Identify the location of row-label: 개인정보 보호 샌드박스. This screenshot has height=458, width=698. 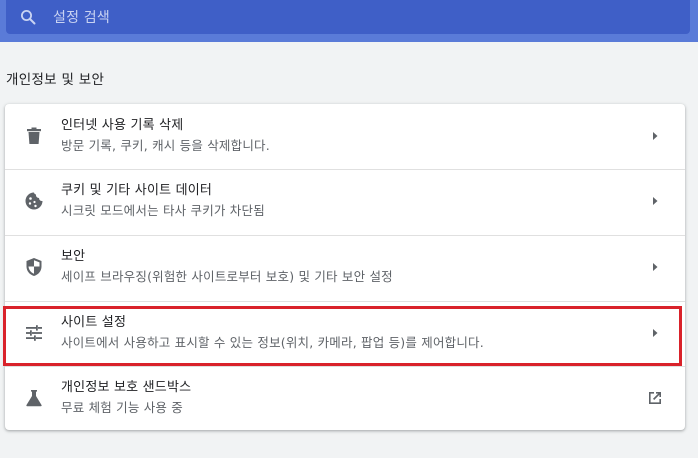
(126, 387).